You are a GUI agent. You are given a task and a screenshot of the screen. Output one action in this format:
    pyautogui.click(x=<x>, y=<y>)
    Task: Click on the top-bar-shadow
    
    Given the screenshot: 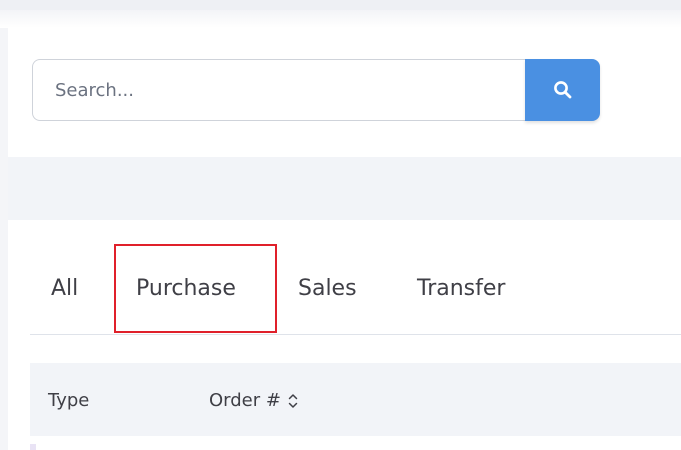 What is the action you would take?
    pyautogui.click(x=340, y=19)
    